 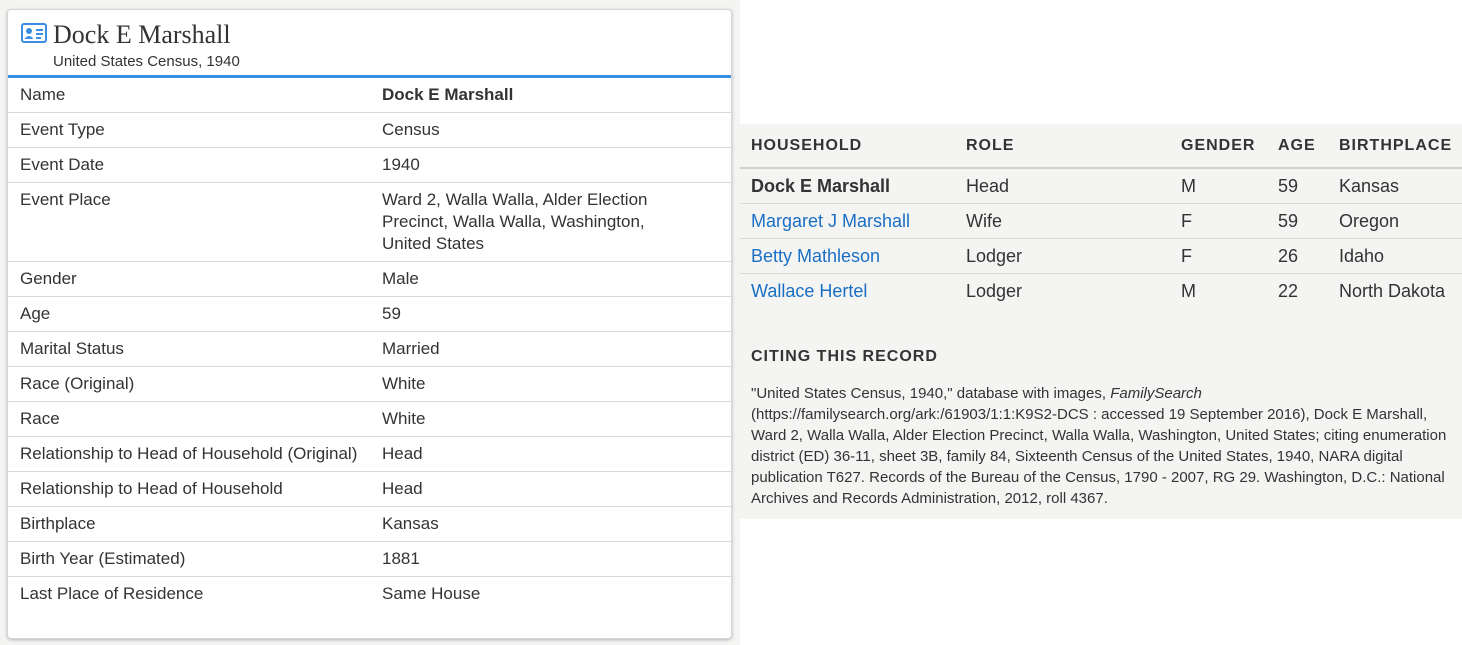 I want to click on member-name-cell: Dock E Marshall, so click(x=847, y=186).